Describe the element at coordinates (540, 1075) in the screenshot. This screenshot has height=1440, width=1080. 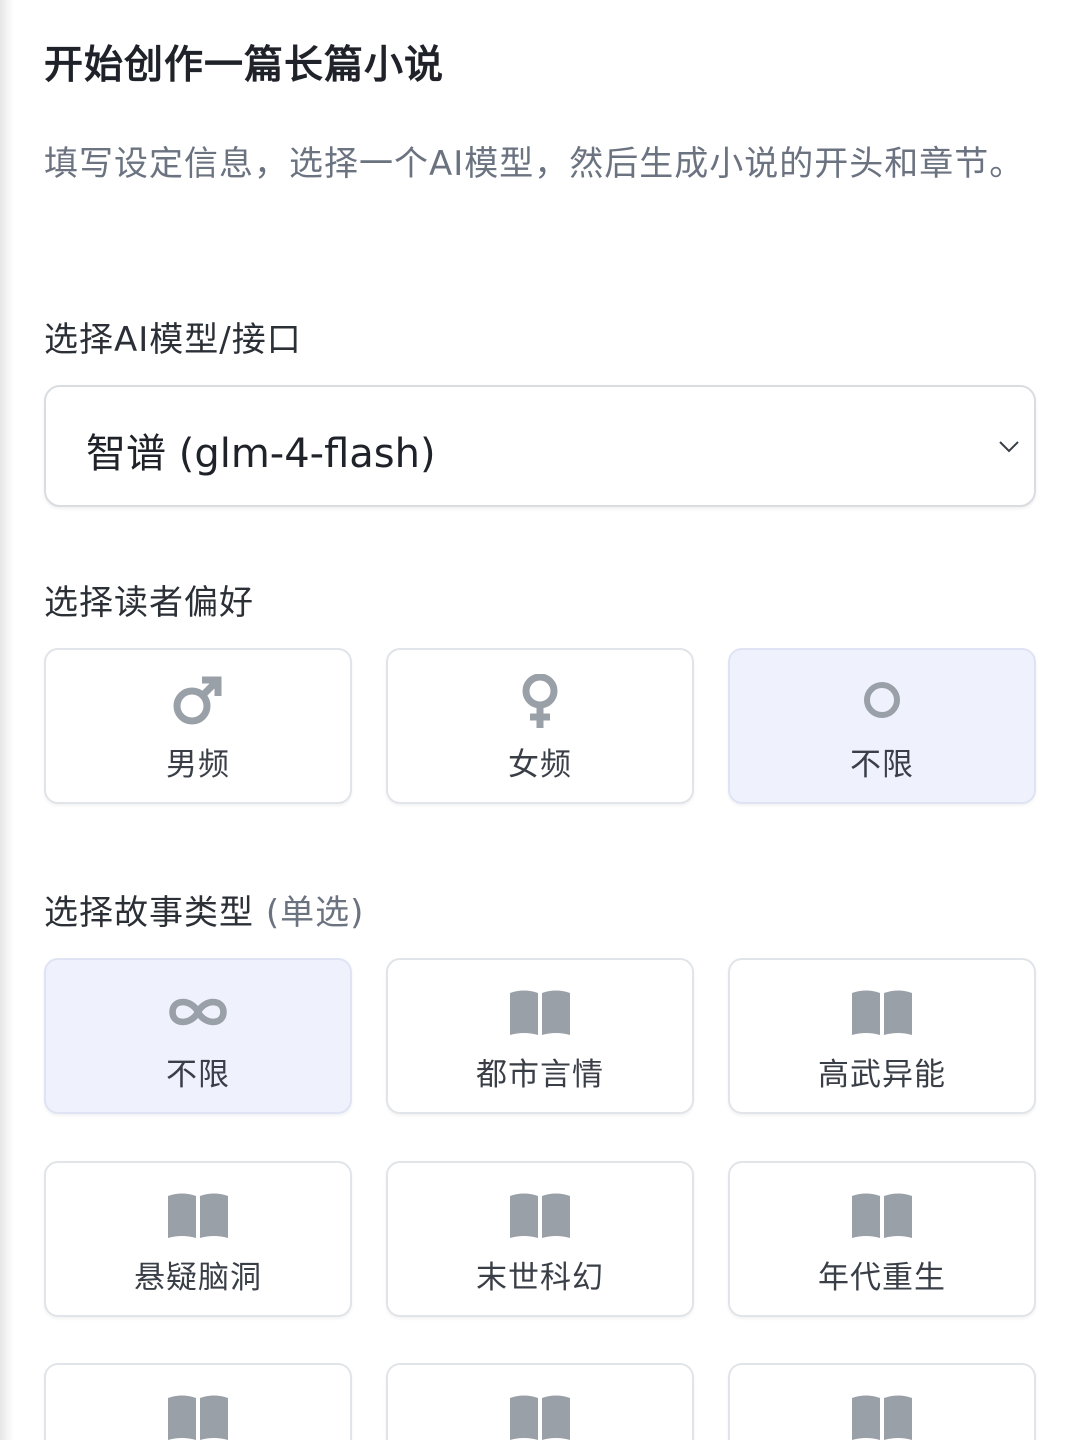
I see `genre-option-label: 都市言情` at that location.